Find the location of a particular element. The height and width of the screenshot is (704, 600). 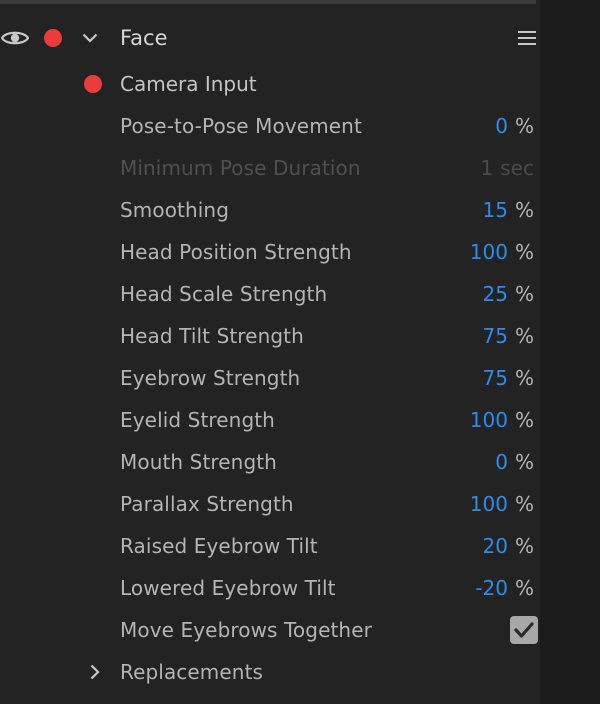

layer-header-face: Face is located at coordinates (270, 38).